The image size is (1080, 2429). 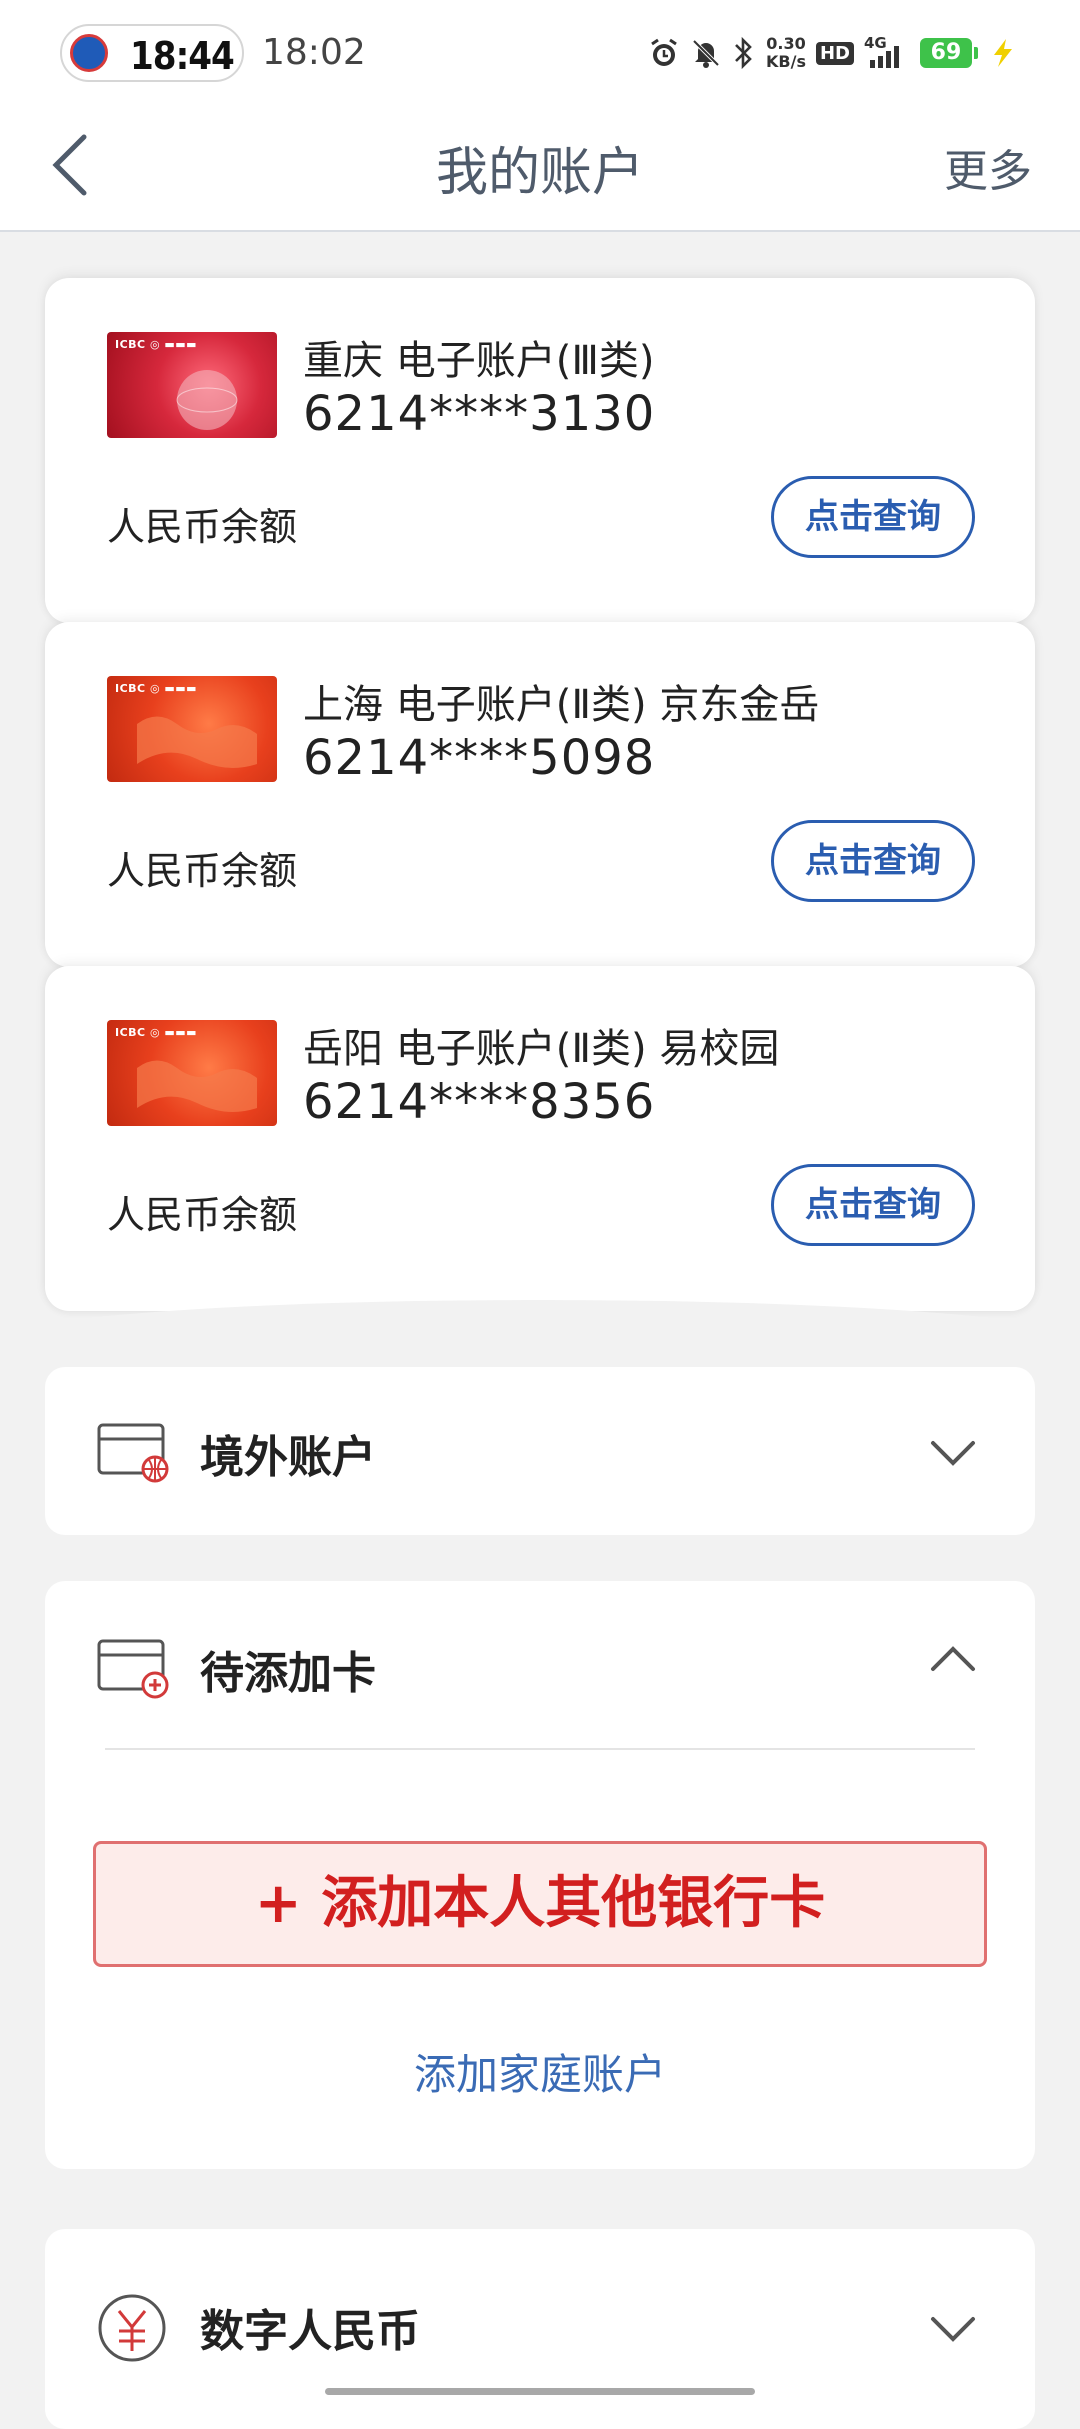 What do you see at coordinates (540, 1904) in the screenshot?
I see `add-bank-card-button: + 添加本人其他银行卡` at bounding box center [540, 1904].